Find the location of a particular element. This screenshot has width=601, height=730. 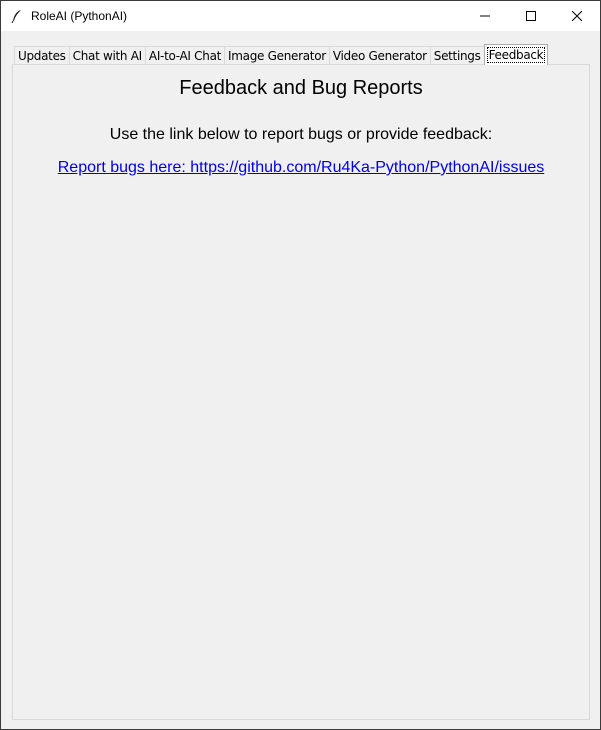

minimize-button is located at coordinates (485, 16).